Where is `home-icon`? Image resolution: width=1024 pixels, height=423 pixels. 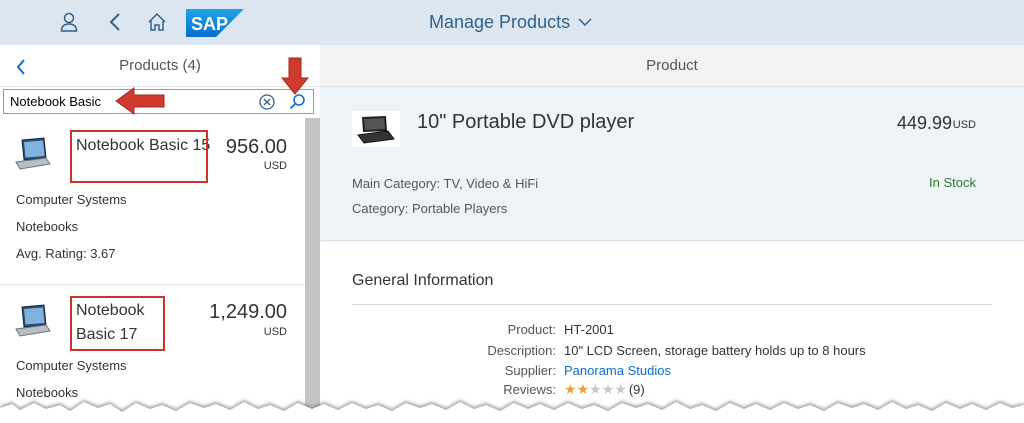
home-icon is located at coordinates (157, 22).